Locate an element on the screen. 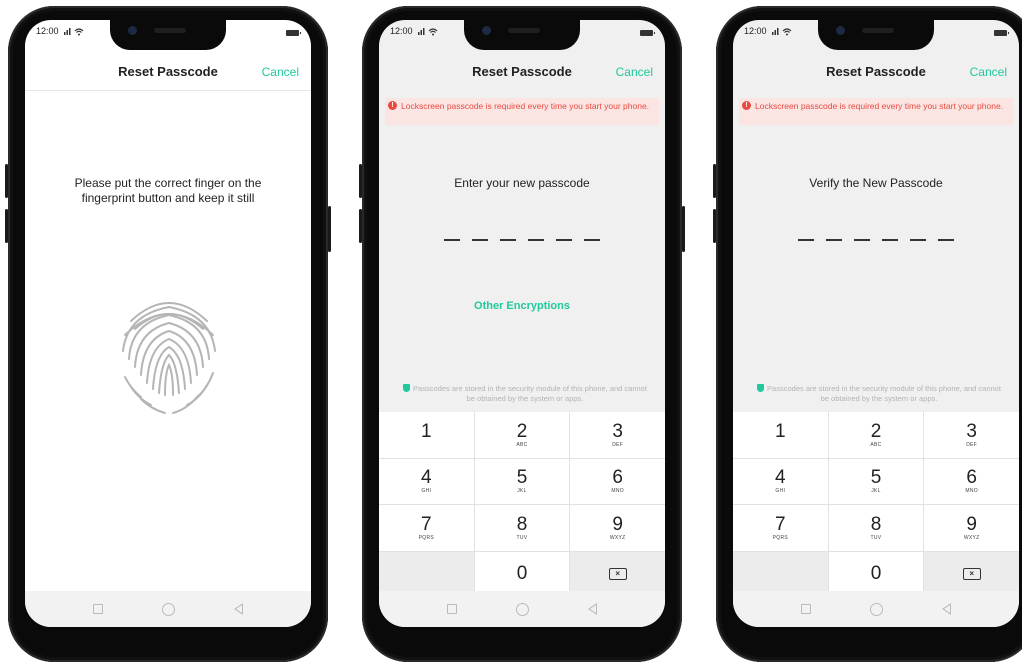  key-letters: GHI is located at coordinates (780, 491).